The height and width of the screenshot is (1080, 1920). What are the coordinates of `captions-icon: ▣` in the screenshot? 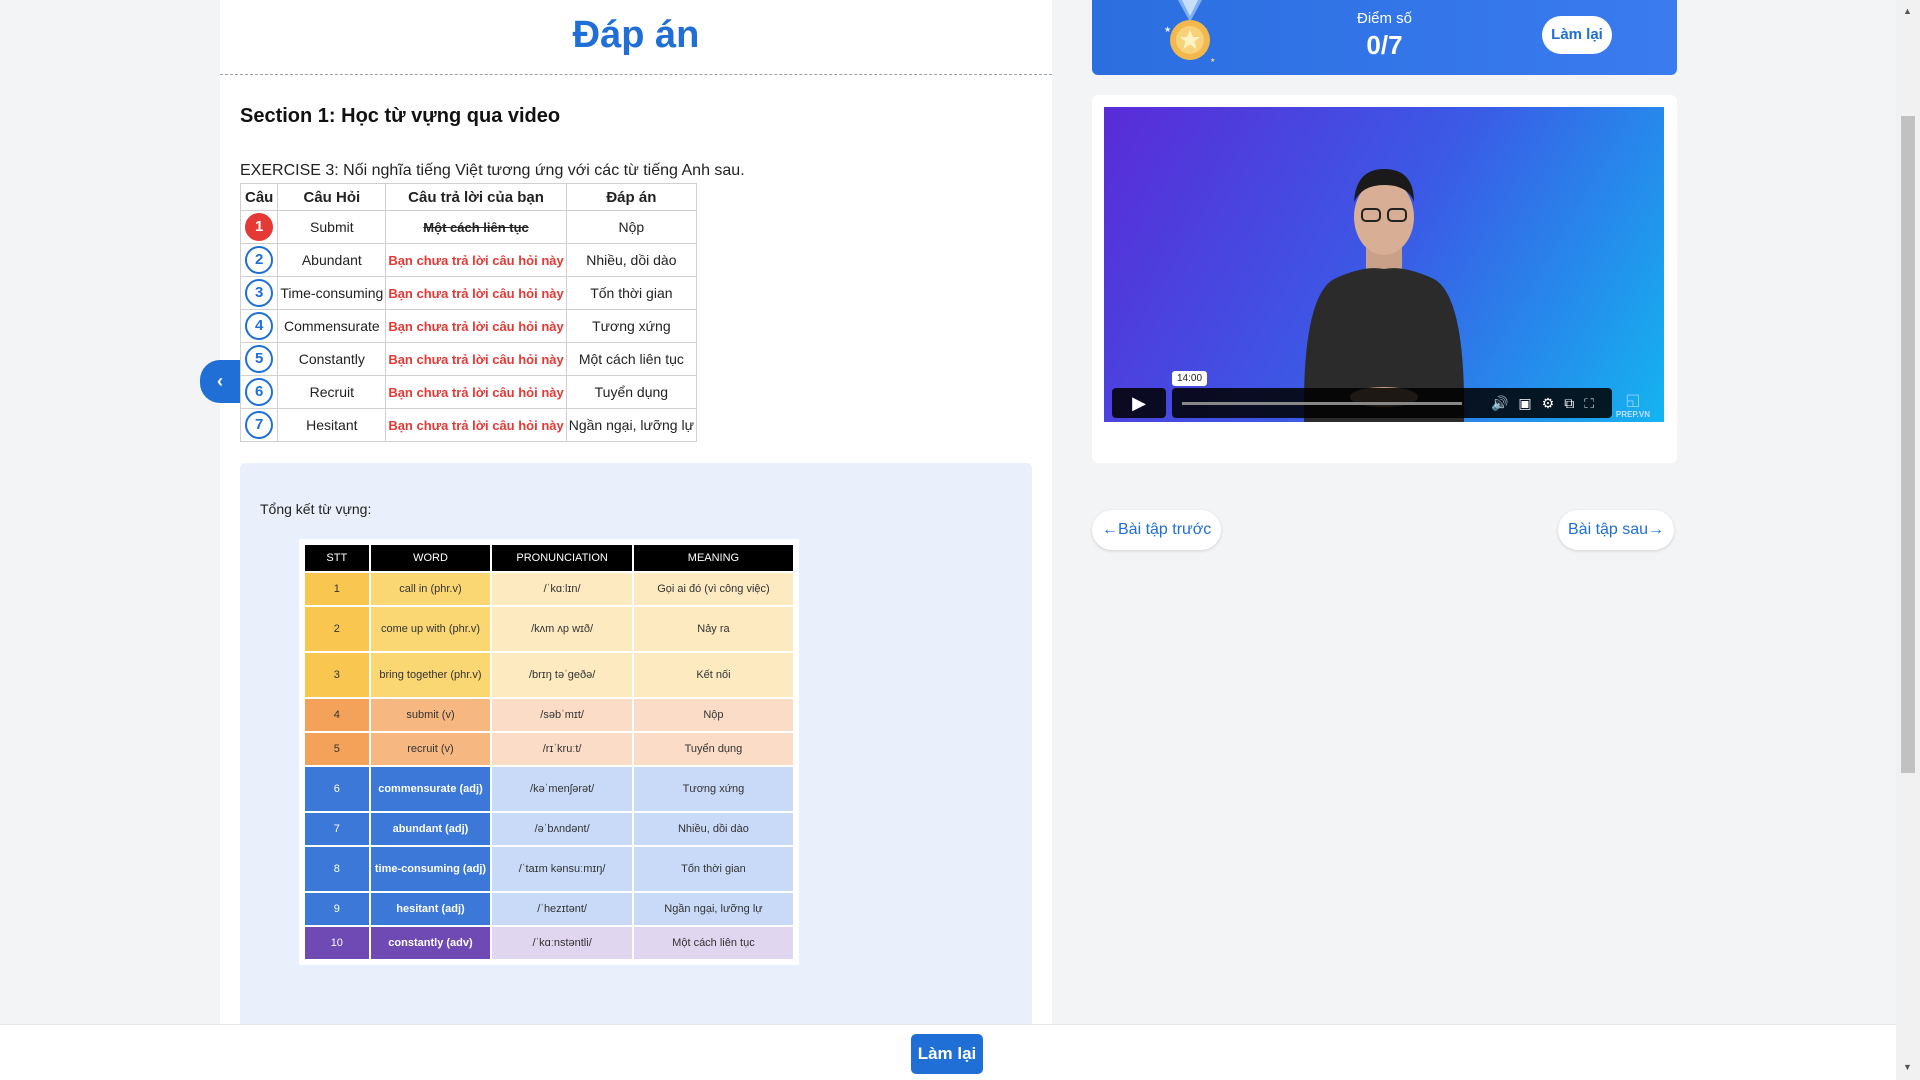 It's located at (1529, 403).